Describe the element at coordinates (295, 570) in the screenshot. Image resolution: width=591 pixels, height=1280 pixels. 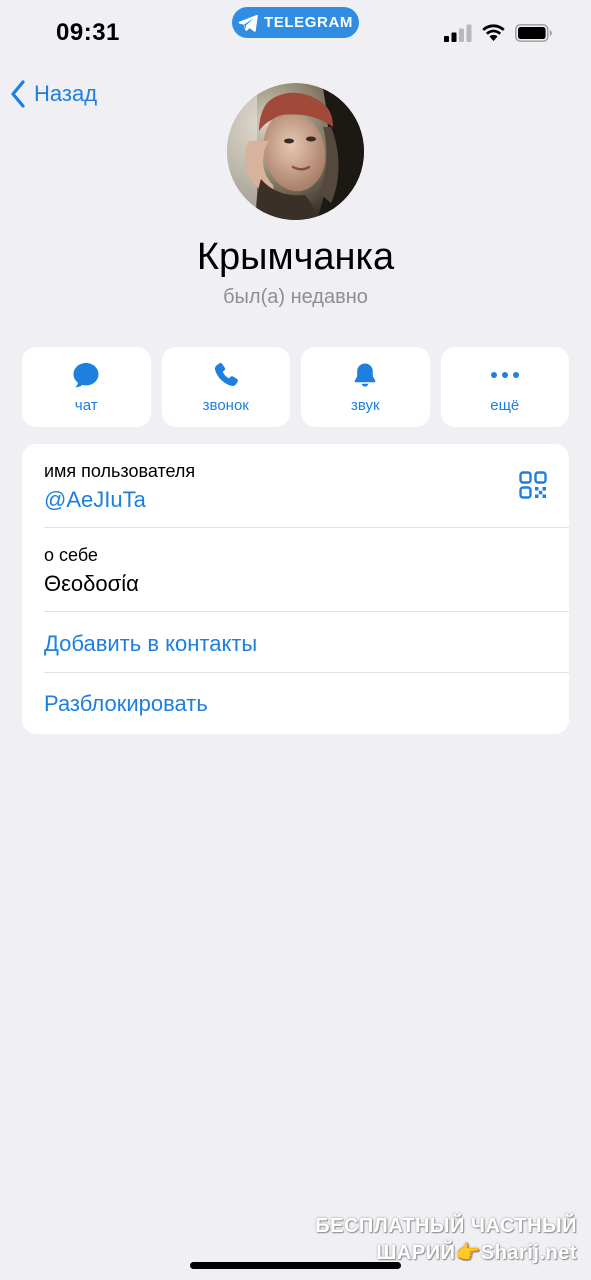
I see `bio-row: о себе Θεοδοσία` at that location.